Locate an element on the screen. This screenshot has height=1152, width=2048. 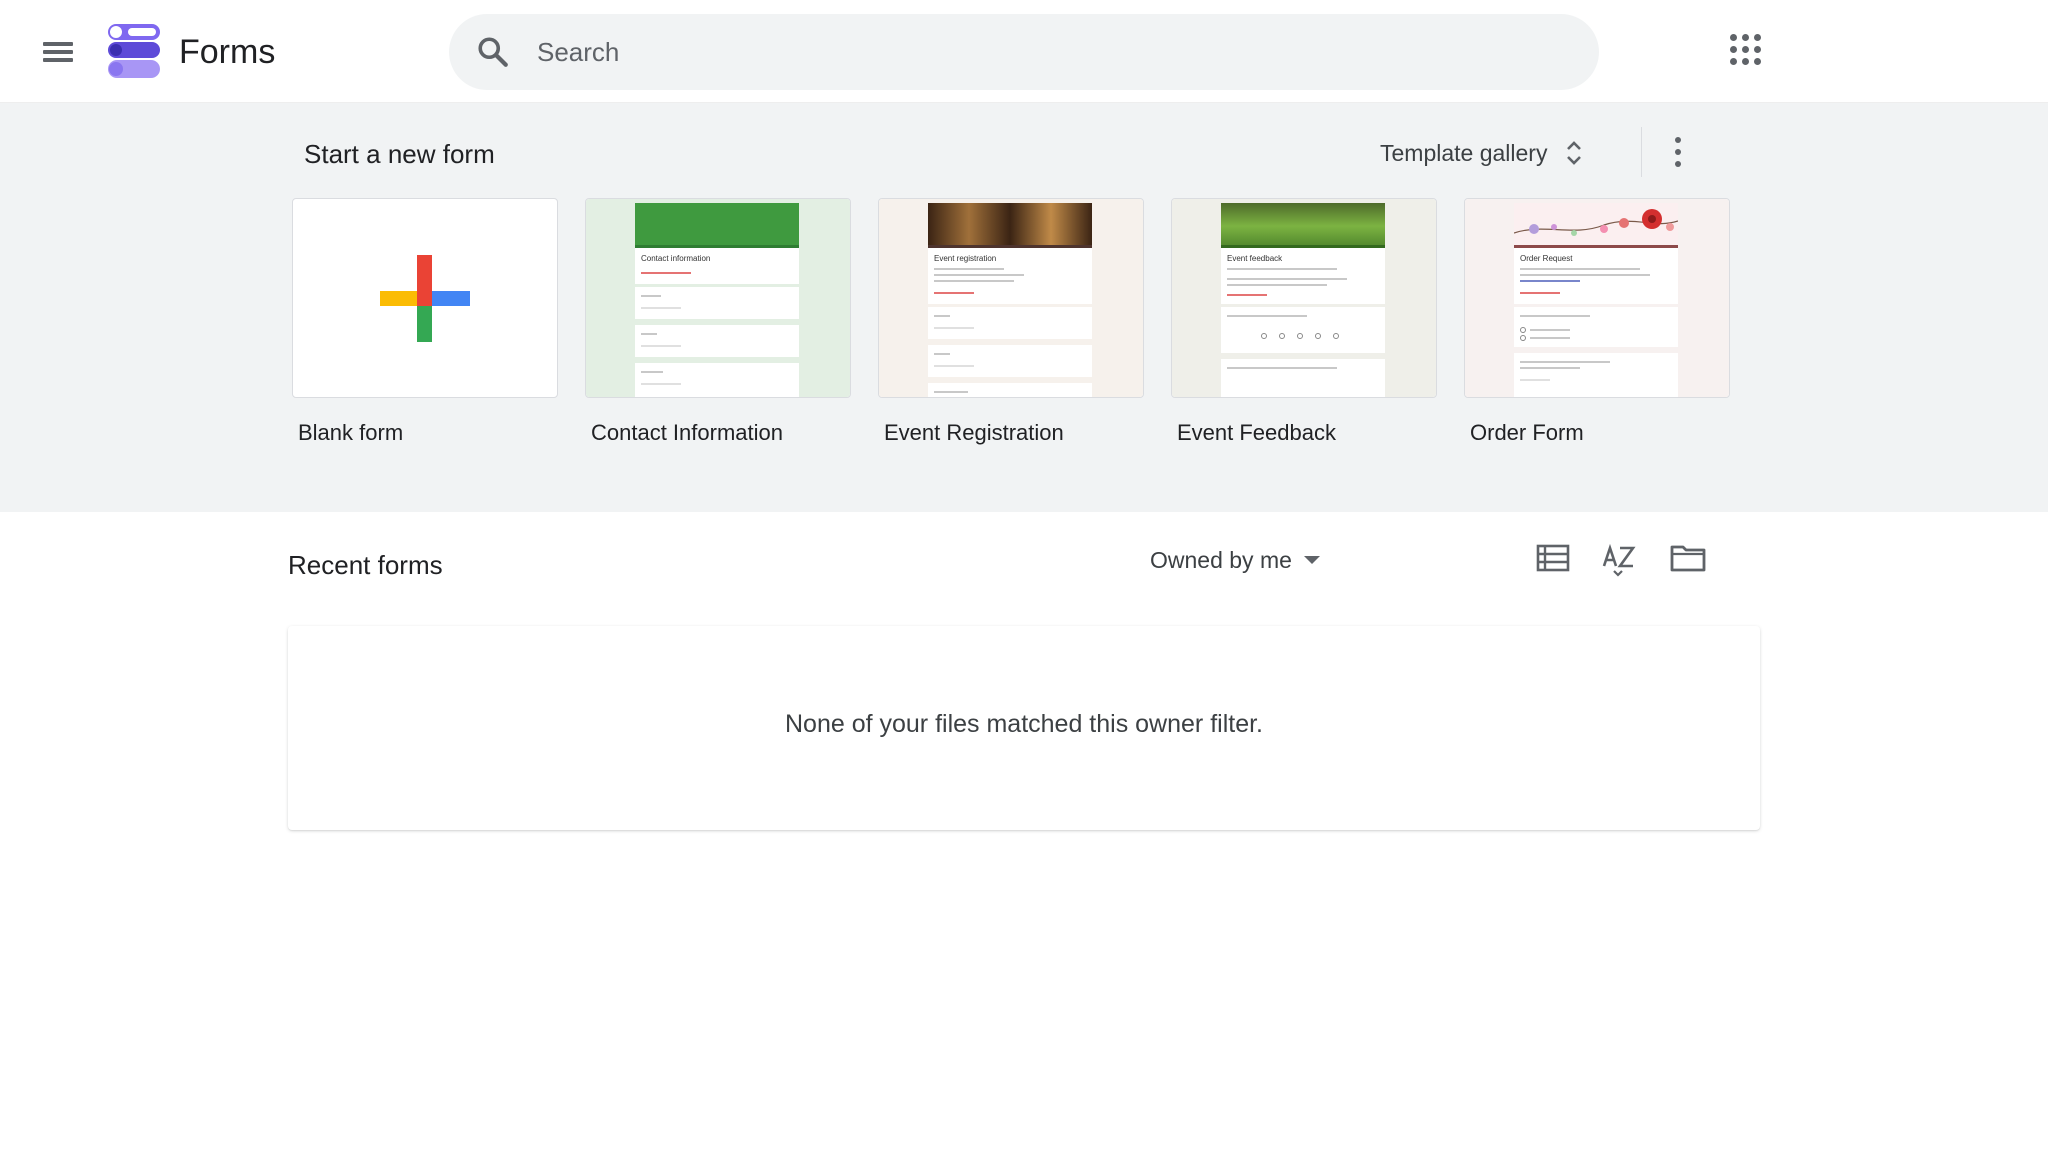
template-thumbnail: Order Request is located at coordinates (1597, 298).